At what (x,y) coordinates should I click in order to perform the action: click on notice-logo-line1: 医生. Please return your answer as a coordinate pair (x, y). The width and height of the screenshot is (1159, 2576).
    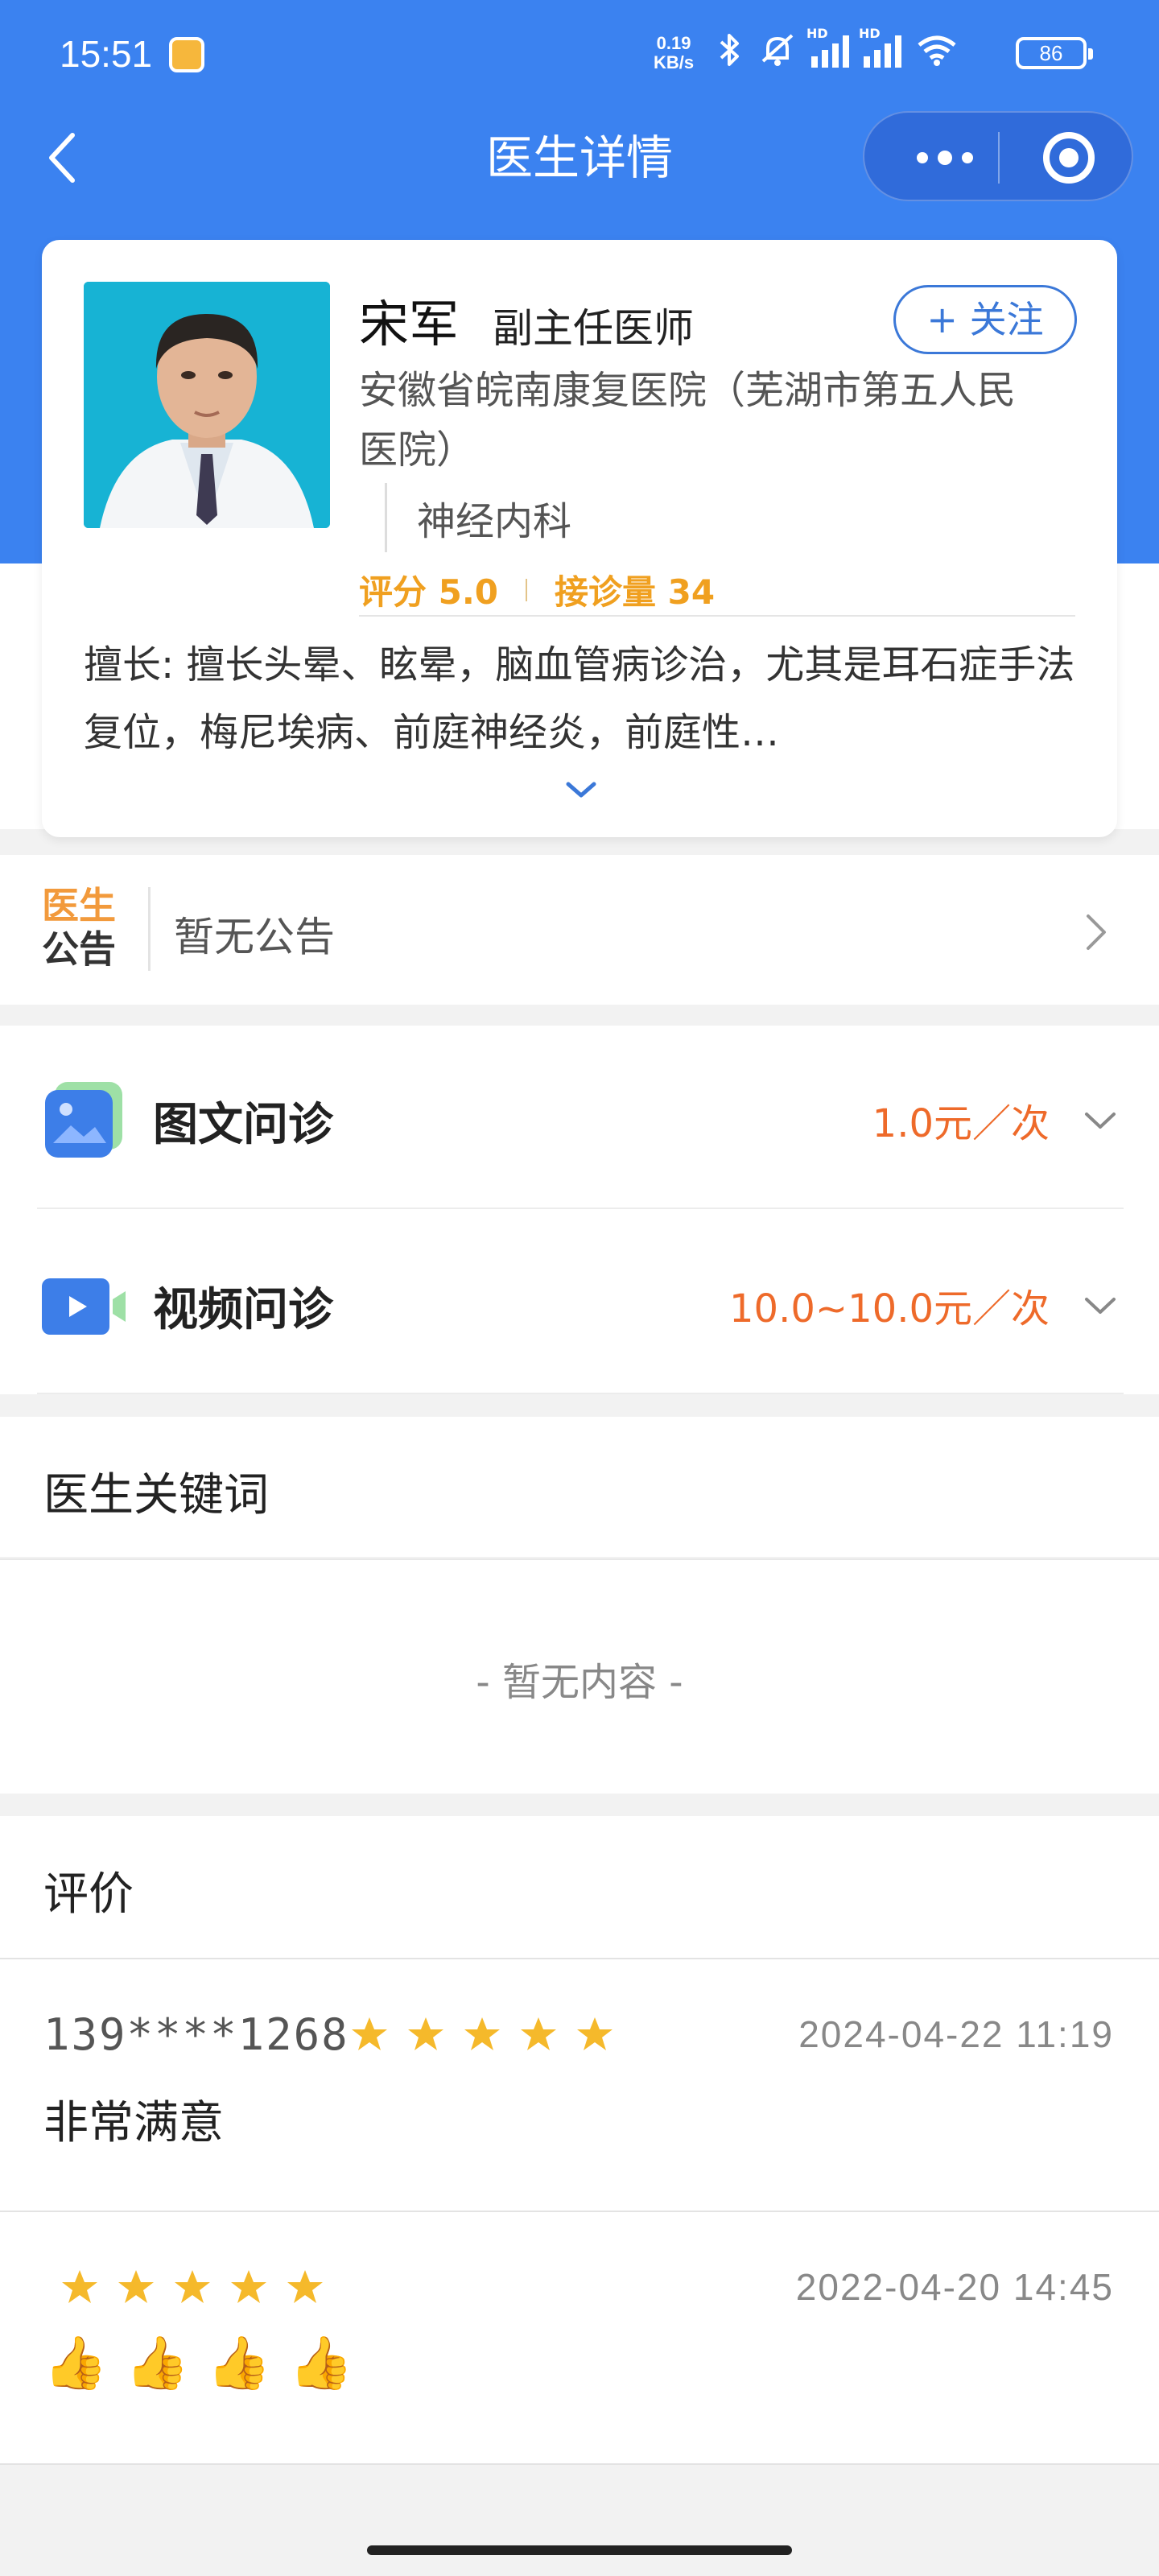
    Looking at the image, I should click on (79, 905).